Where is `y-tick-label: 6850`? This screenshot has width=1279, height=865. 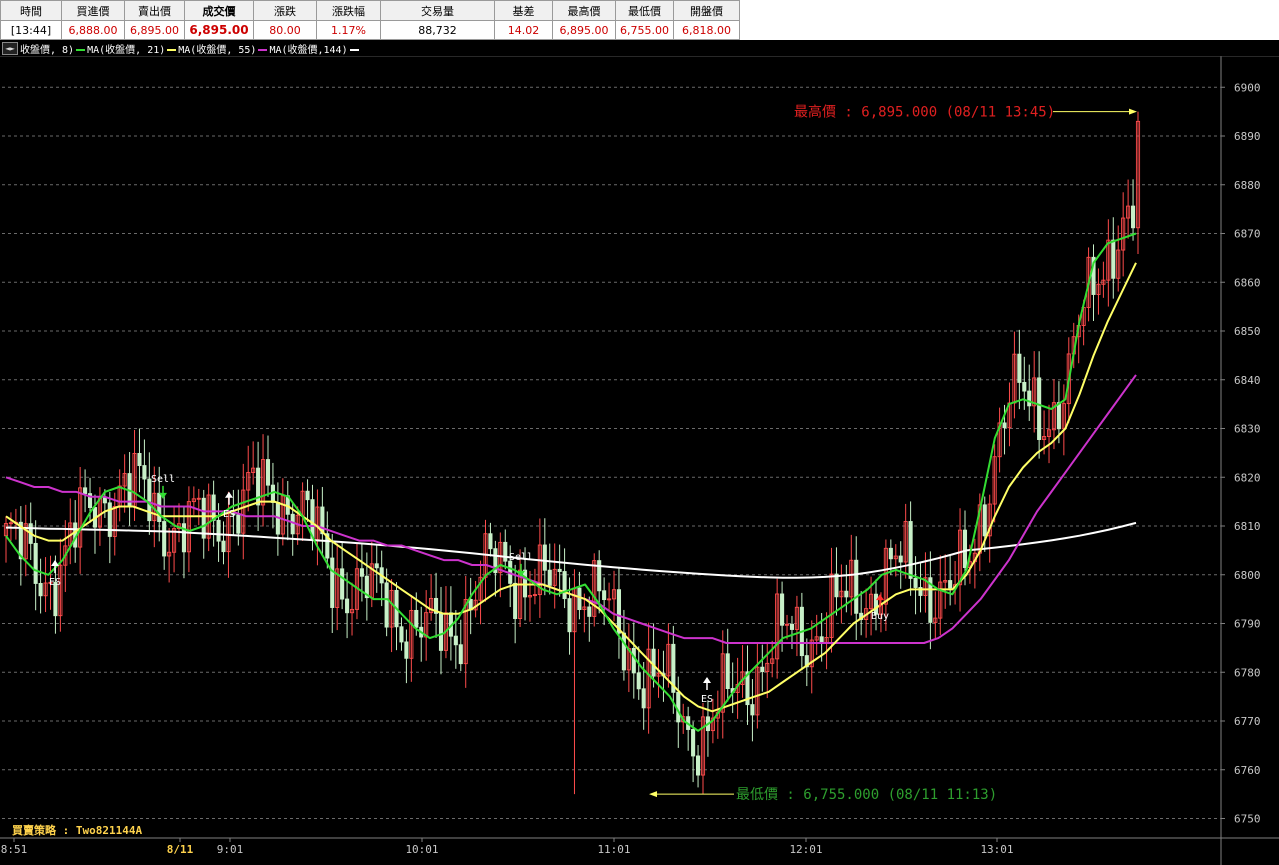
y-tick-label: 6850 is located at coordinates (1247, 331).